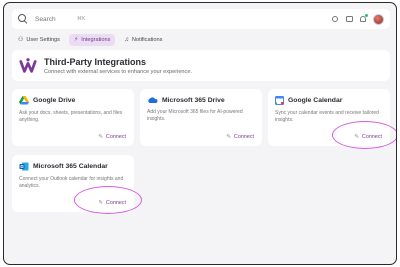  Describe the element at coordinates (21, 40) in the screenshot. I see `user-icon: ⚇` at that location.